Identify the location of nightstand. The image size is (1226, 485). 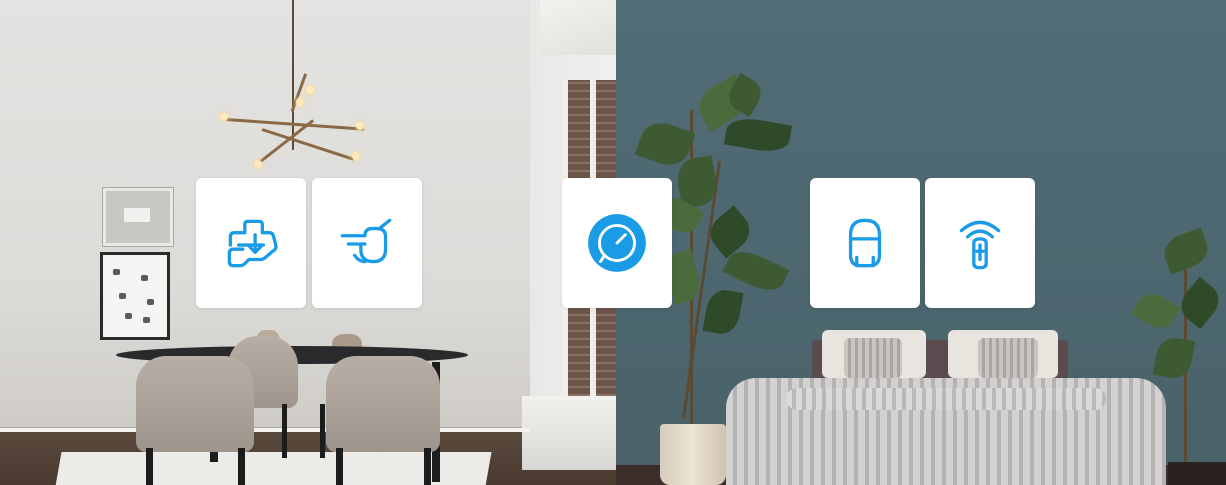
(1197, 473).